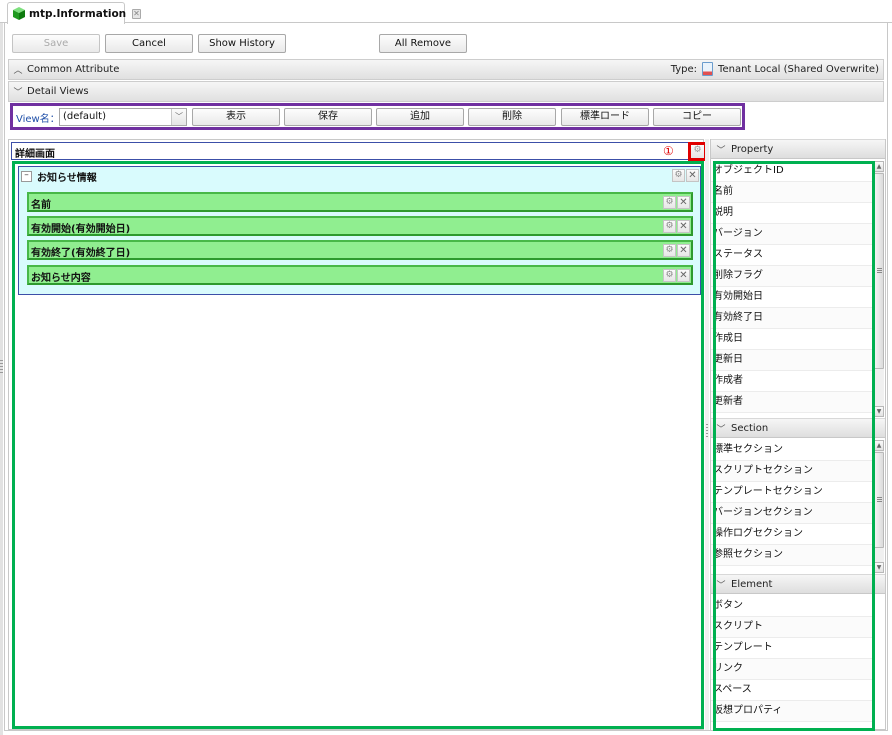  Describe the element at coordinates (792, 555) in the screenshot. I see `palette-section-item: 参照セクション` at that location.